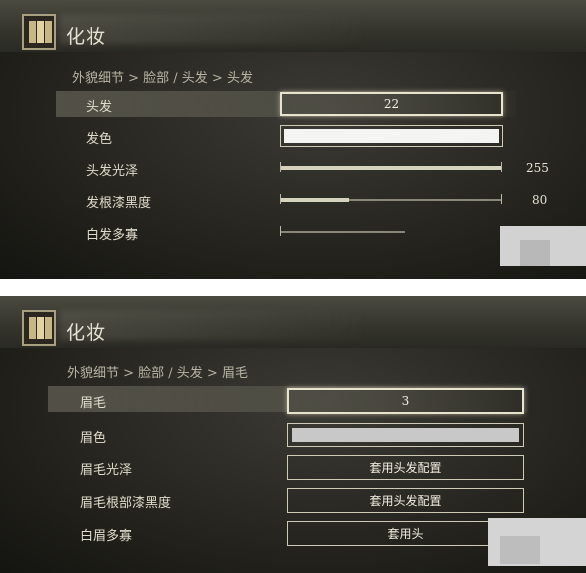 The width and height of the screenshot is (586, 573). What do you see at coordinates (280, 231) in the screenshot?
I see `gray-hair-tick-left` at bounding box center [280, 231].